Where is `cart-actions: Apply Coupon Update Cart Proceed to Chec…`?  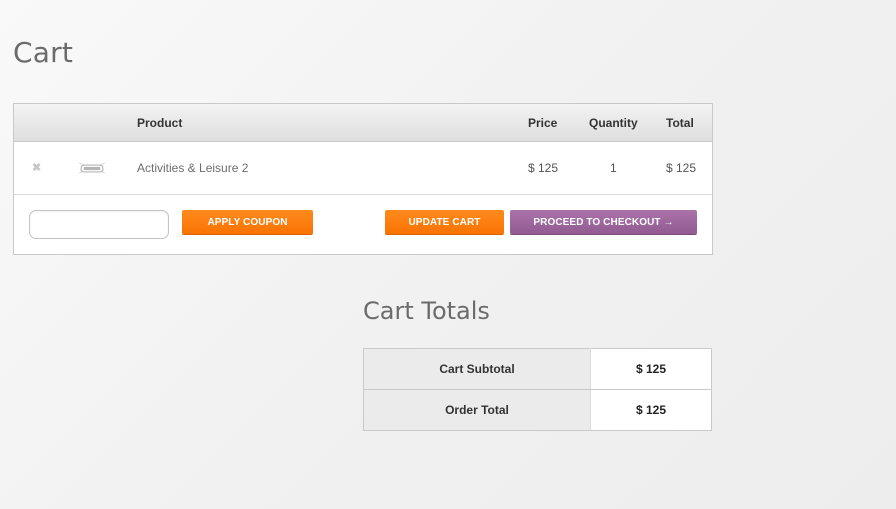 cart-actions: Apply Coupon Update Cart Proceed to Chec… is located at coordinates (363, 225).